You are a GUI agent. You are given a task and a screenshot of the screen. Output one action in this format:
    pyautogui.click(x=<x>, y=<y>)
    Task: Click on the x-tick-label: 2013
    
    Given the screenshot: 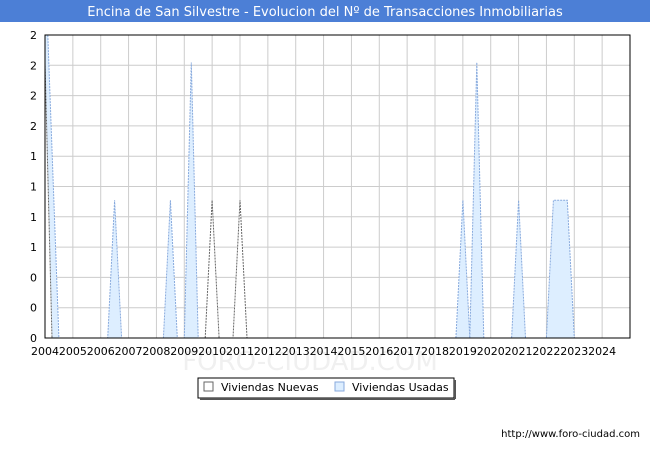 What is the action you would take?
    pyautogui.click(x=296, y=351)
    